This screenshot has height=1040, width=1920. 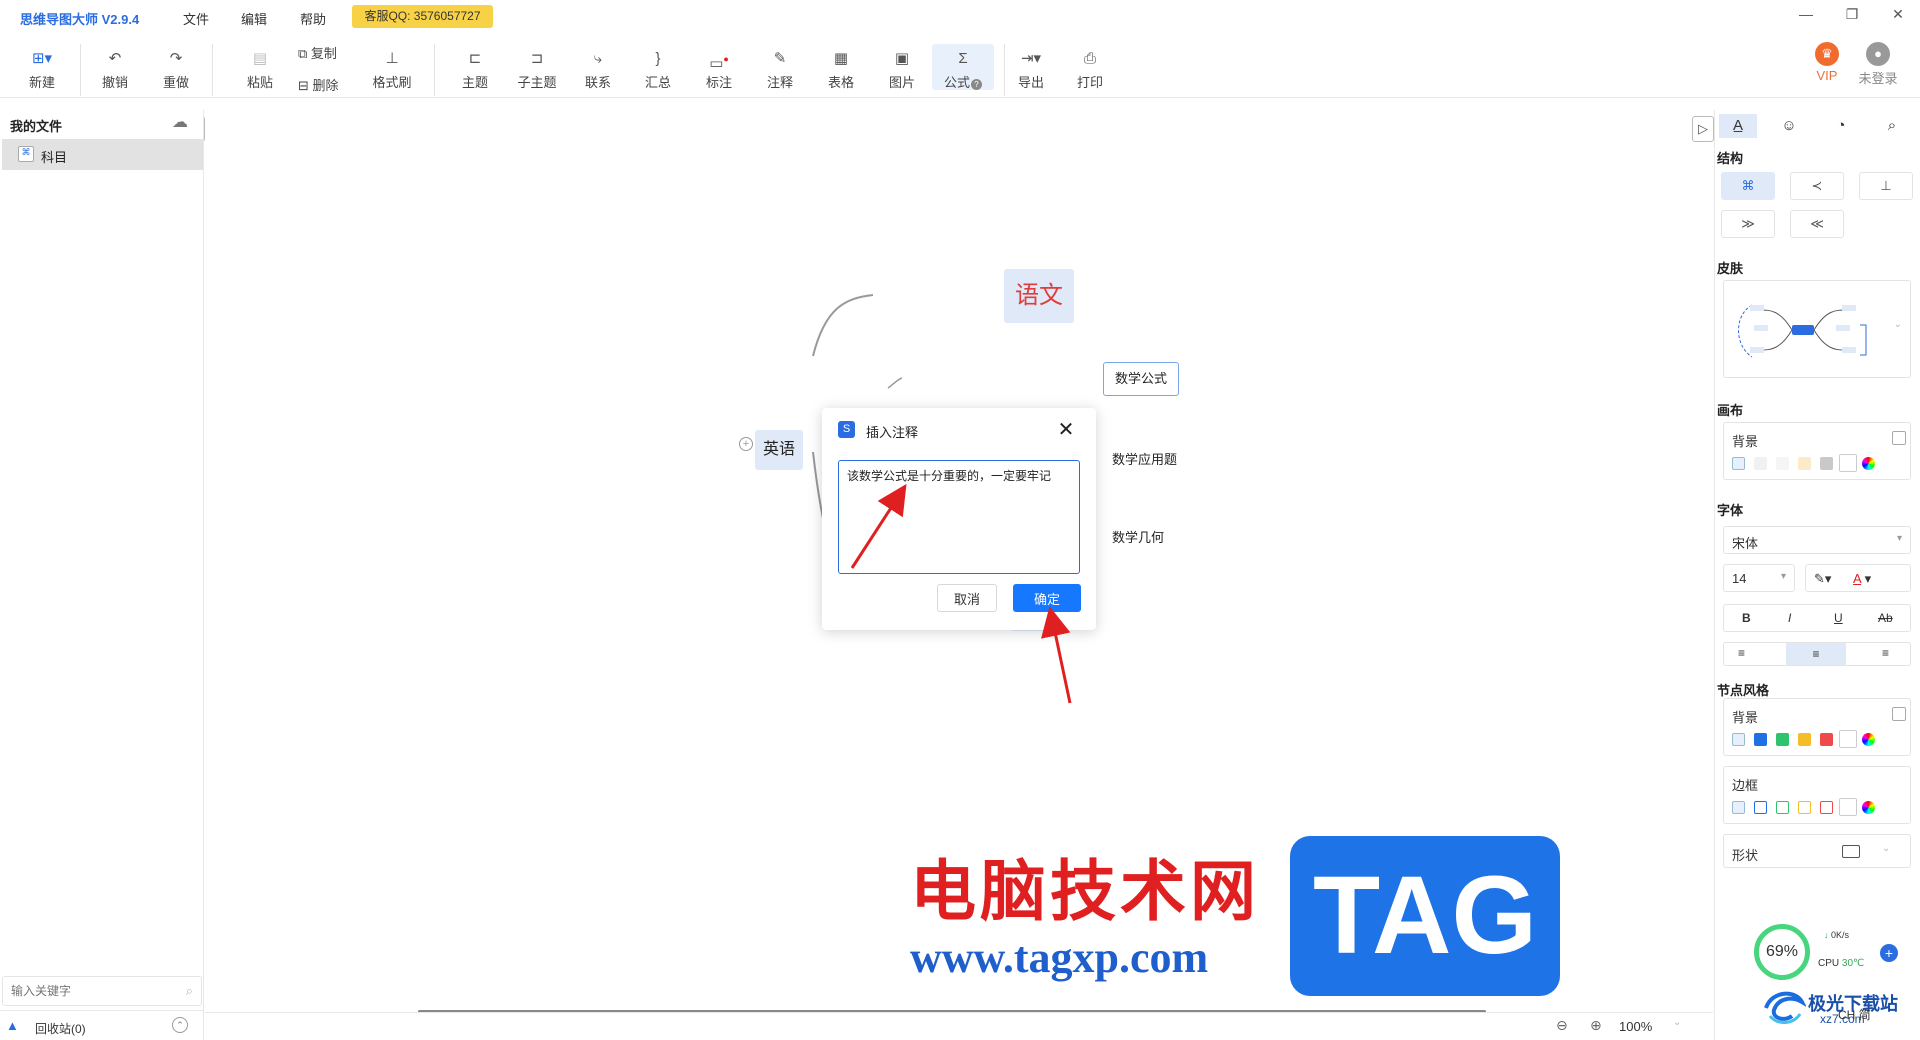 I want to click on add-icon: +, so click(x=1889, y=953).